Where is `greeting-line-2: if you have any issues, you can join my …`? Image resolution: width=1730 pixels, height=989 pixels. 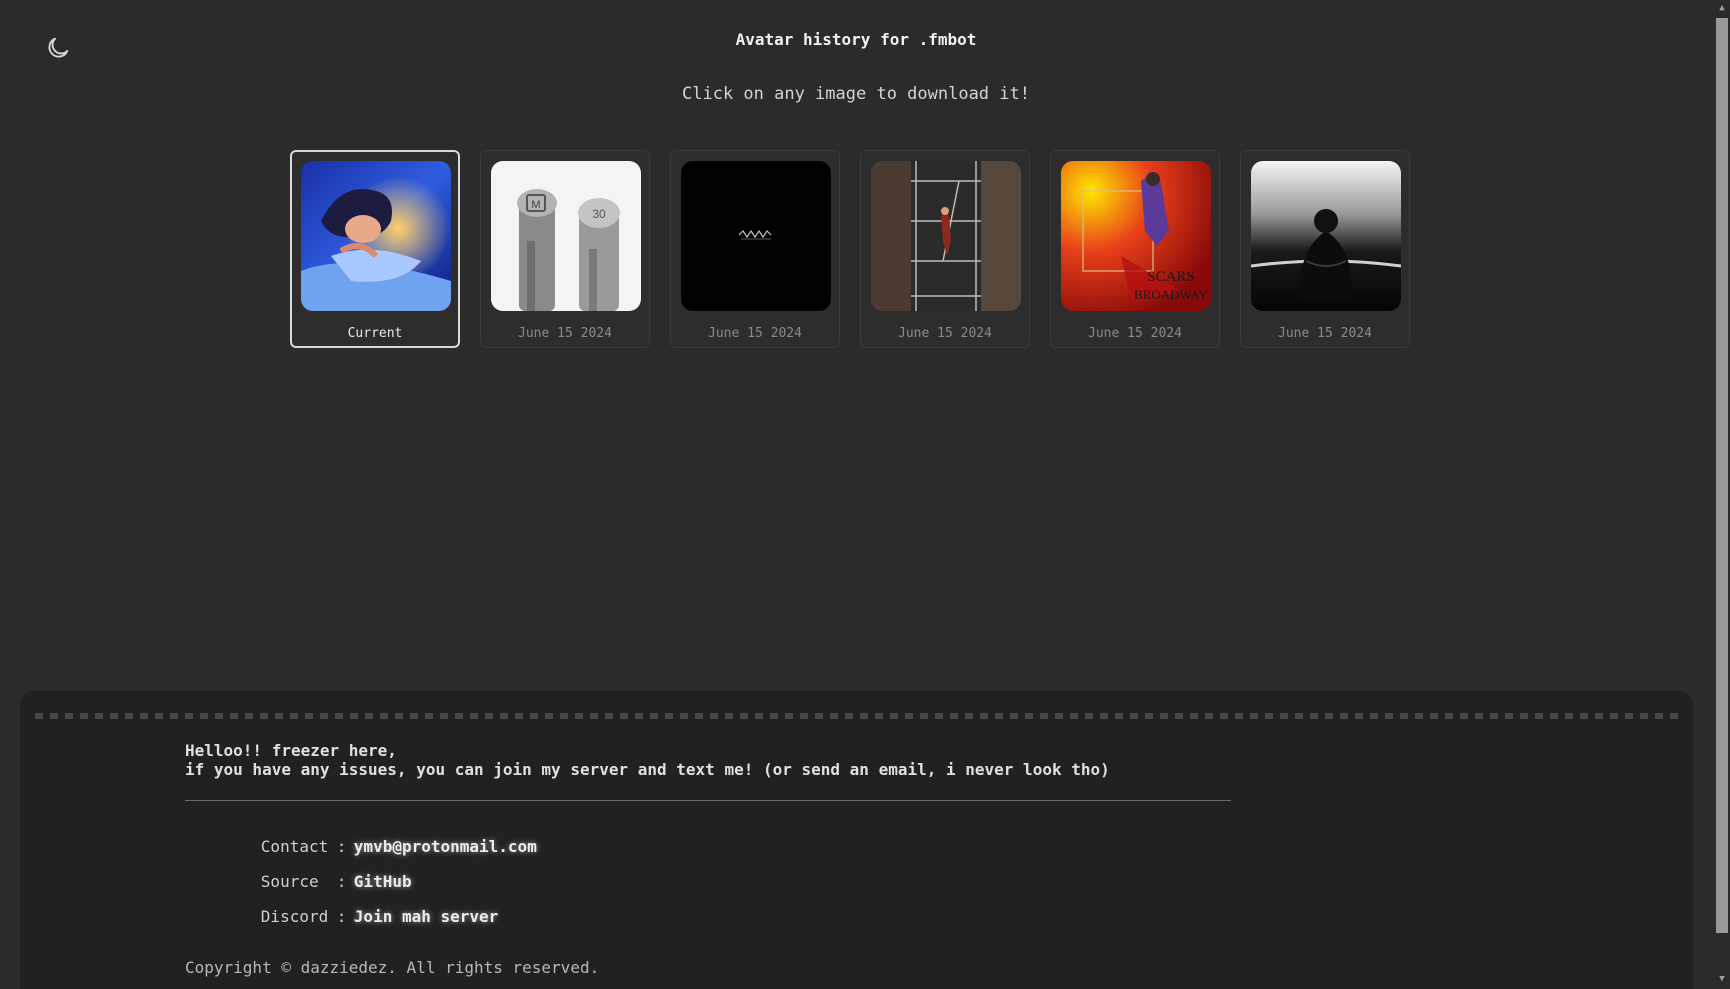
greeting-line-2: if you have any issues, you can join my … is located at coordinates (647, 769).